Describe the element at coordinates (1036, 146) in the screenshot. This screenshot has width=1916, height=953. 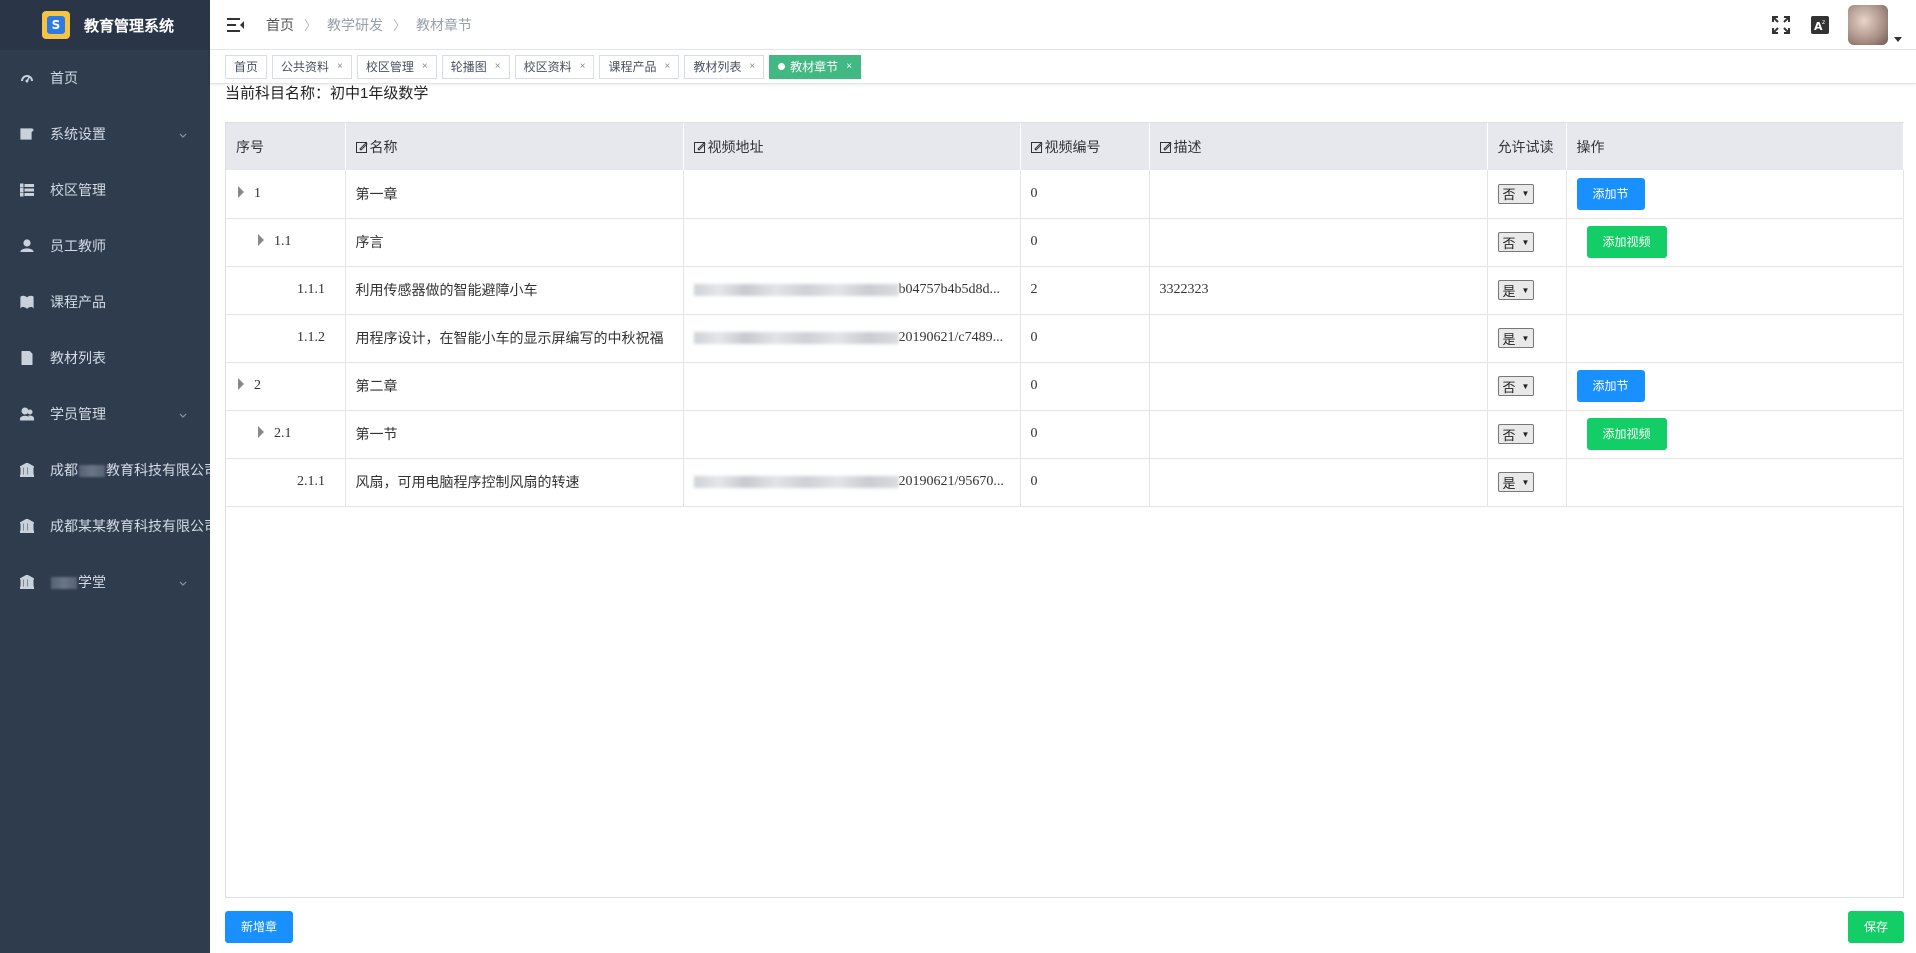
I see `edit-icon` at that location.